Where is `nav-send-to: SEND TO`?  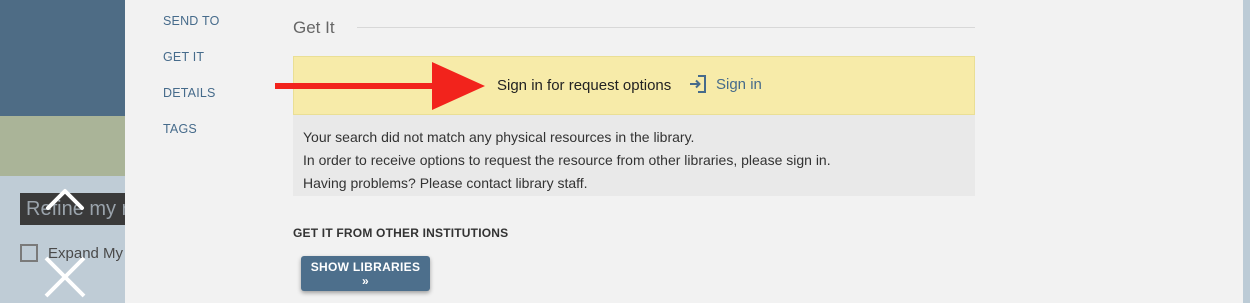
nav-send-to: SEND TO is located at coordinates (191, 21).